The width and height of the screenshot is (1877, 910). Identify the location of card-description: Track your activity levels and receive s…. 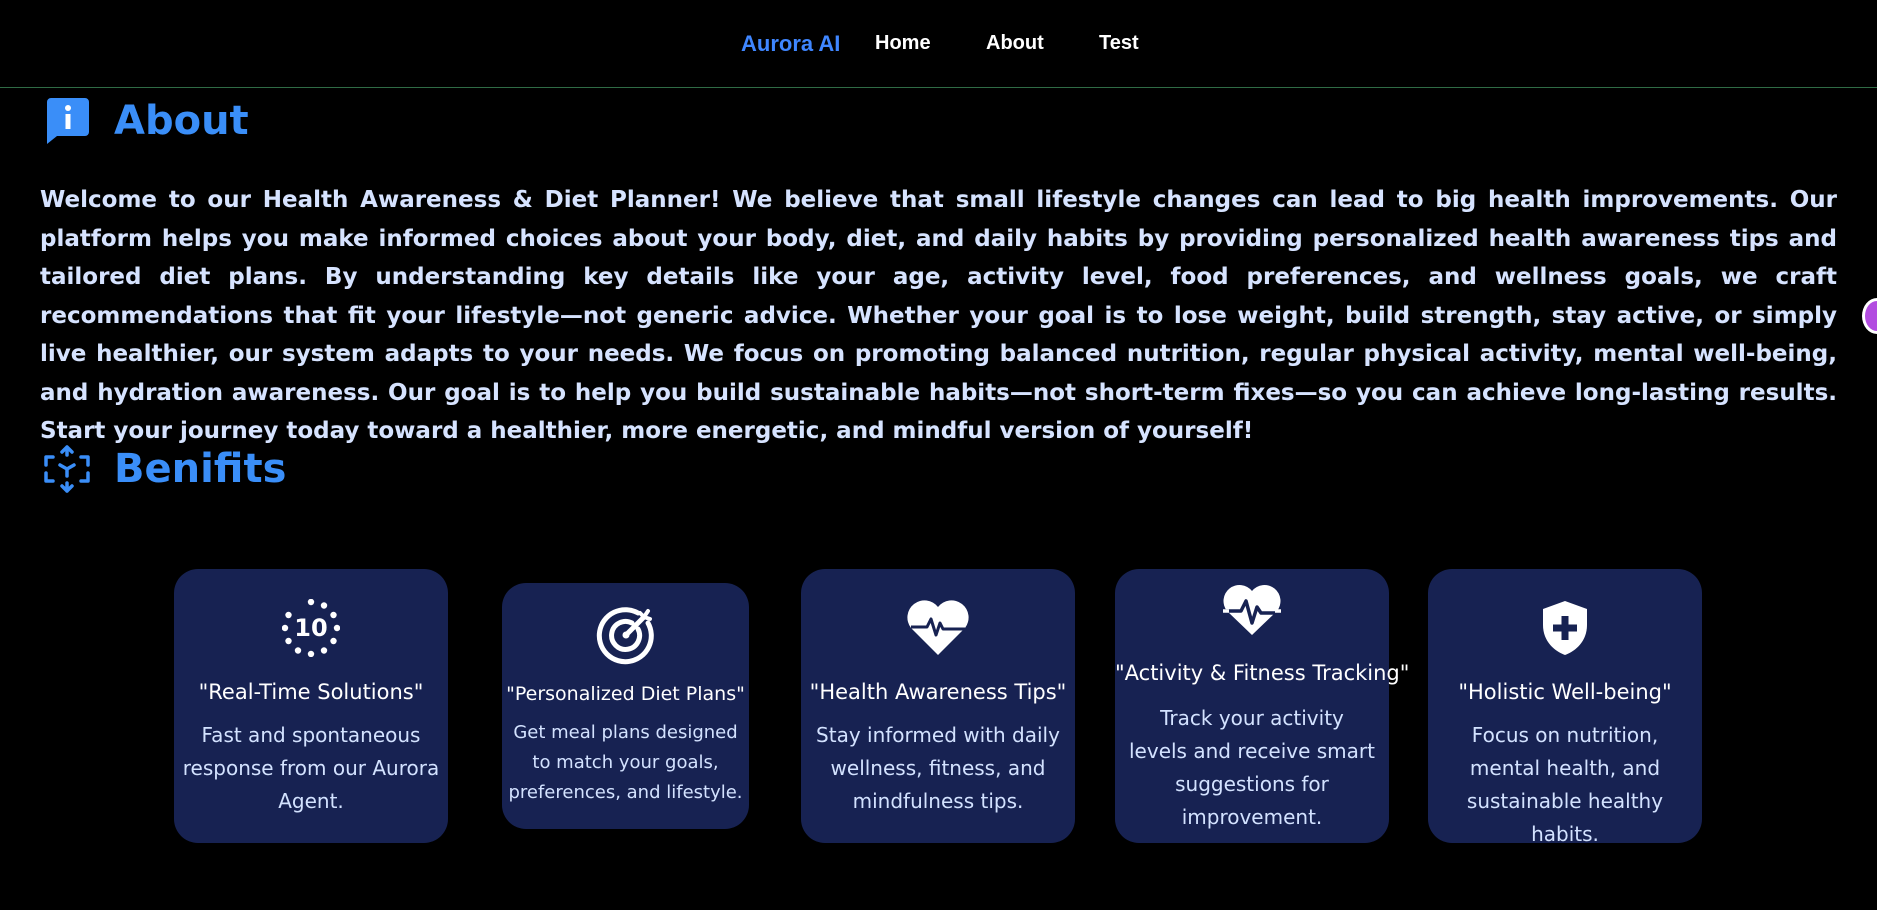
(1252, 767).